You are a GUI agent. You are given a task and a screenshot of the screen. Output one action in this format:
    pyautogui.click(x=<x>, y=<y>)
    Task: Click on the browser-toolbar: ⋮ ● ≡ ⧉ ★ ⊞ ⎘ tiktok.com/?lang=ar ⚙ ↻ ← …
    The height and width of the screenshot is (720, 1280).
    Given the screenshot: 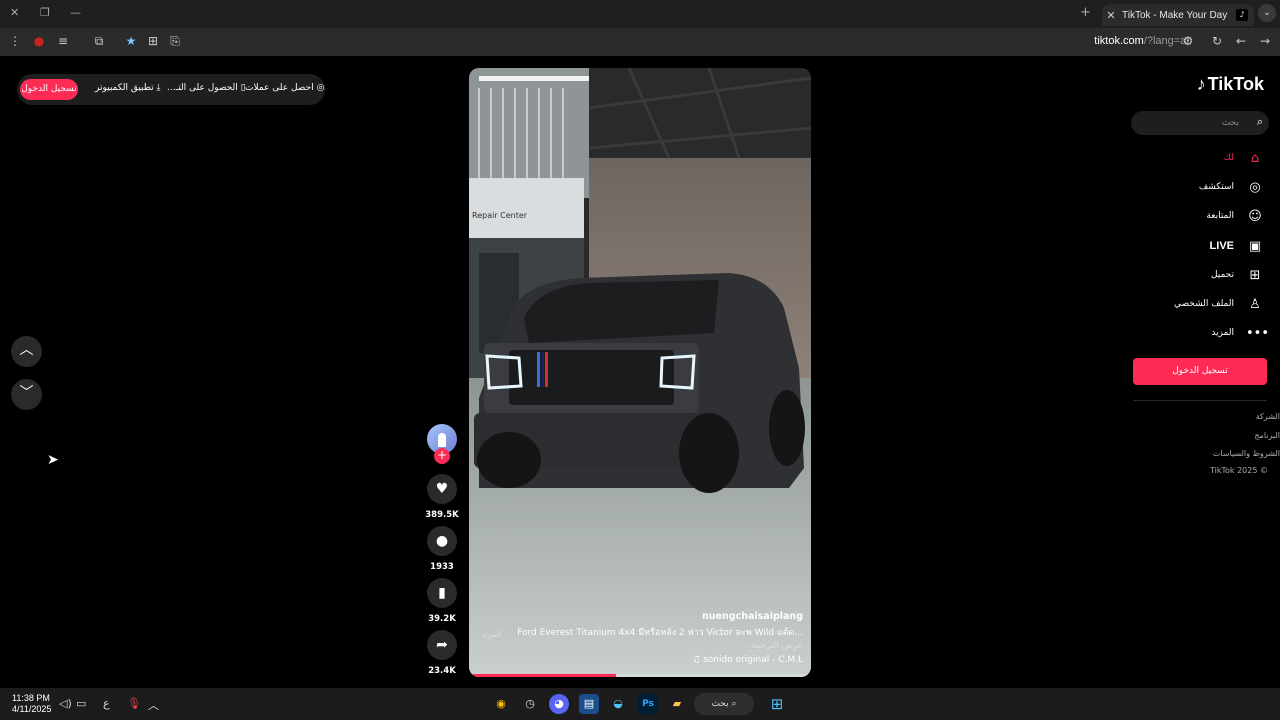 What is the action you would take?
    pyautogui.click(x=640, y=42)
    